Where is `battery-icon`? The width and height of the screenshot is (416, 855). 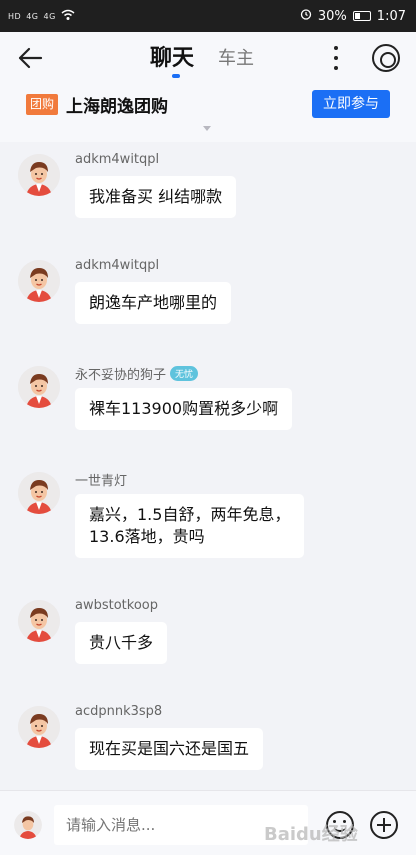 battery-icon is located at coordinates (361, 16).